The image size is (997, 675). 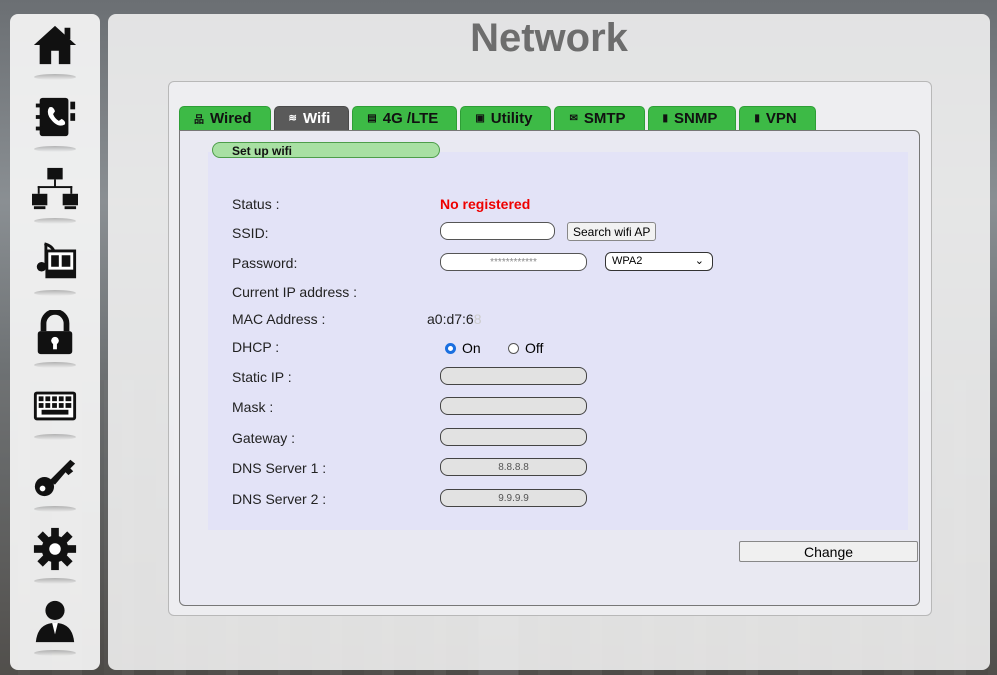 What do you see at coordinates (696, 118) in the screenshot?
I see `tab-label: SNMP` at bounding box center [696, 118].